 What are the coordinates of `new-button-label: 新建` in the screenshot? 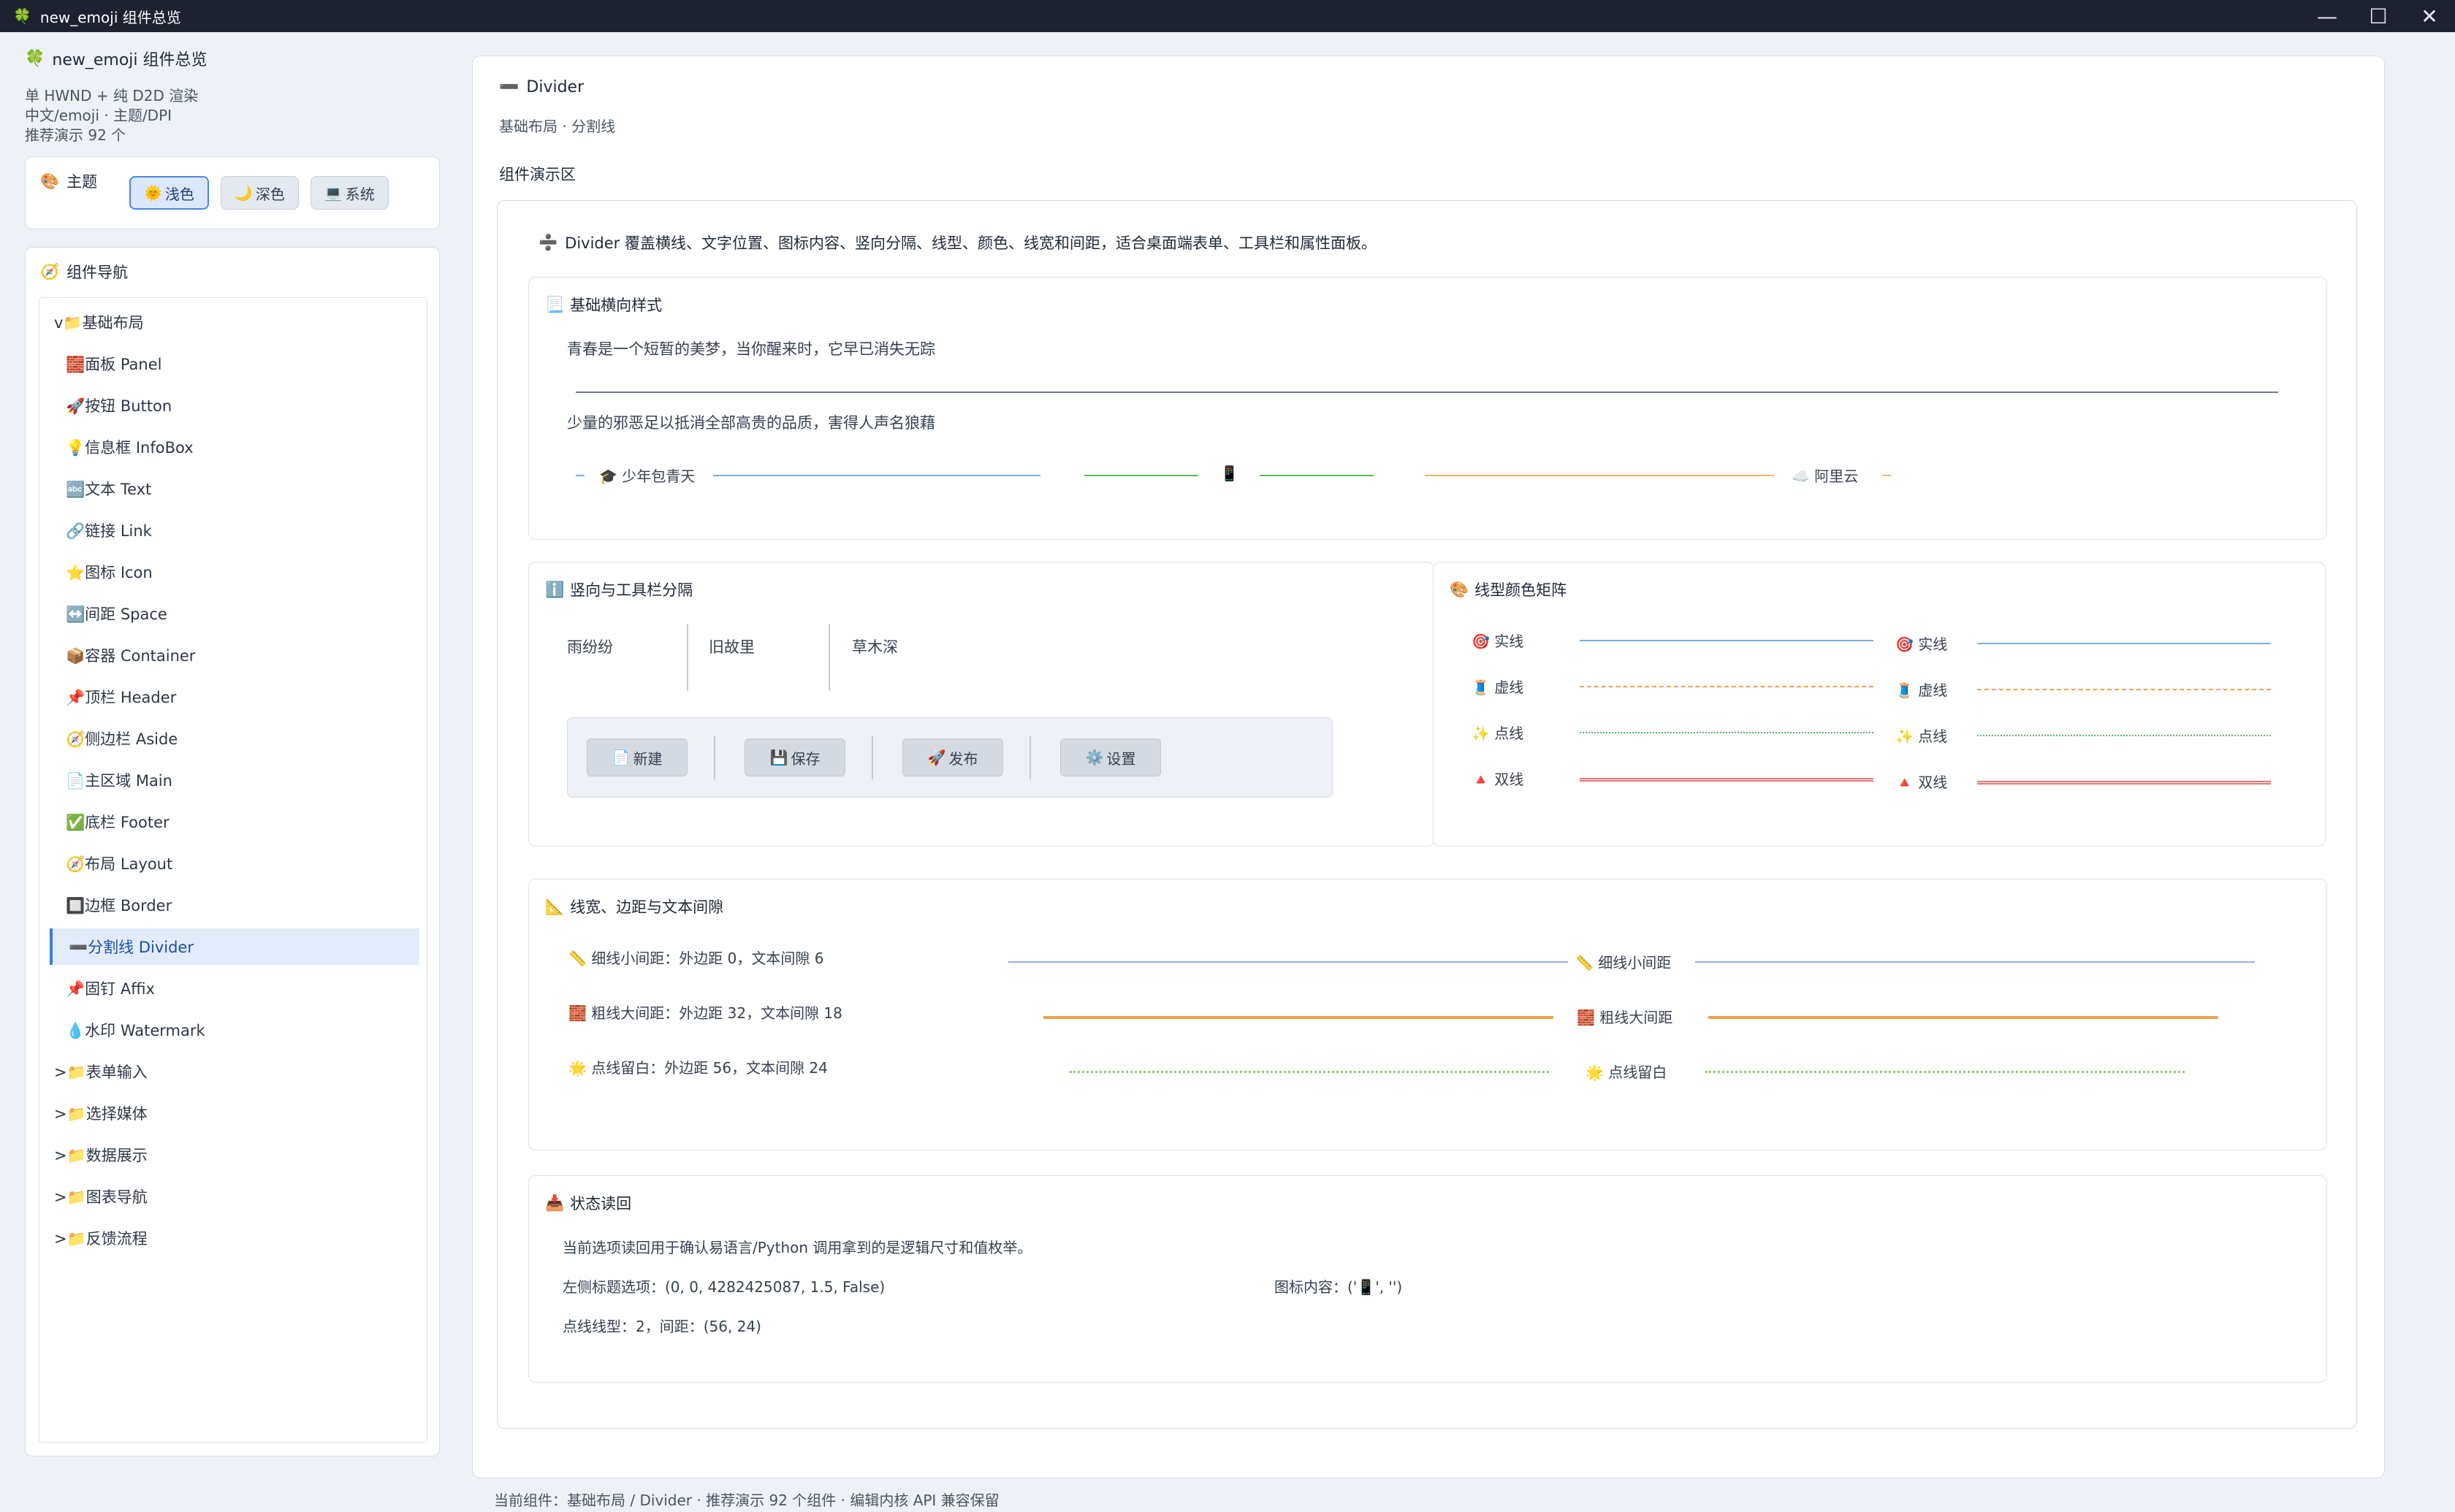 It's located at (648, 758).